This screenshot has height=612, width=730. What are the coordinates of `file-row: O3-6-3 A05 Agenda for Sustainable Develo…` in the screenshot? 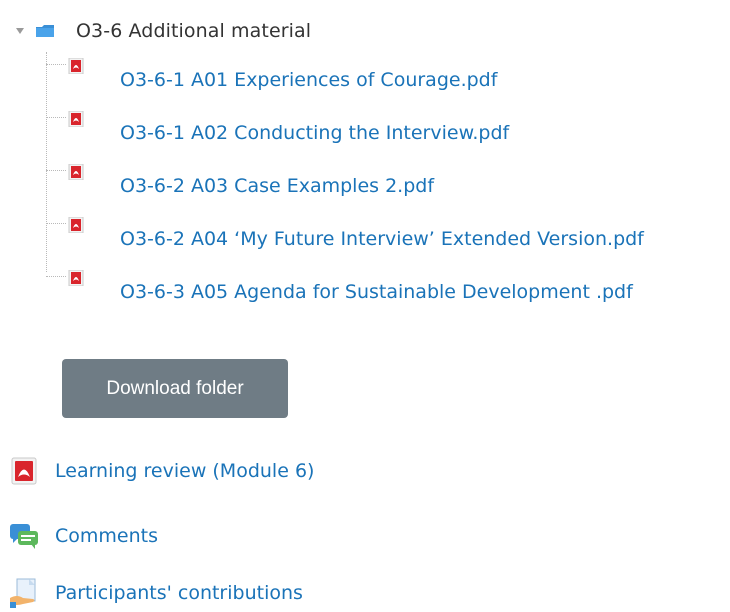 It's located at (388, 290).